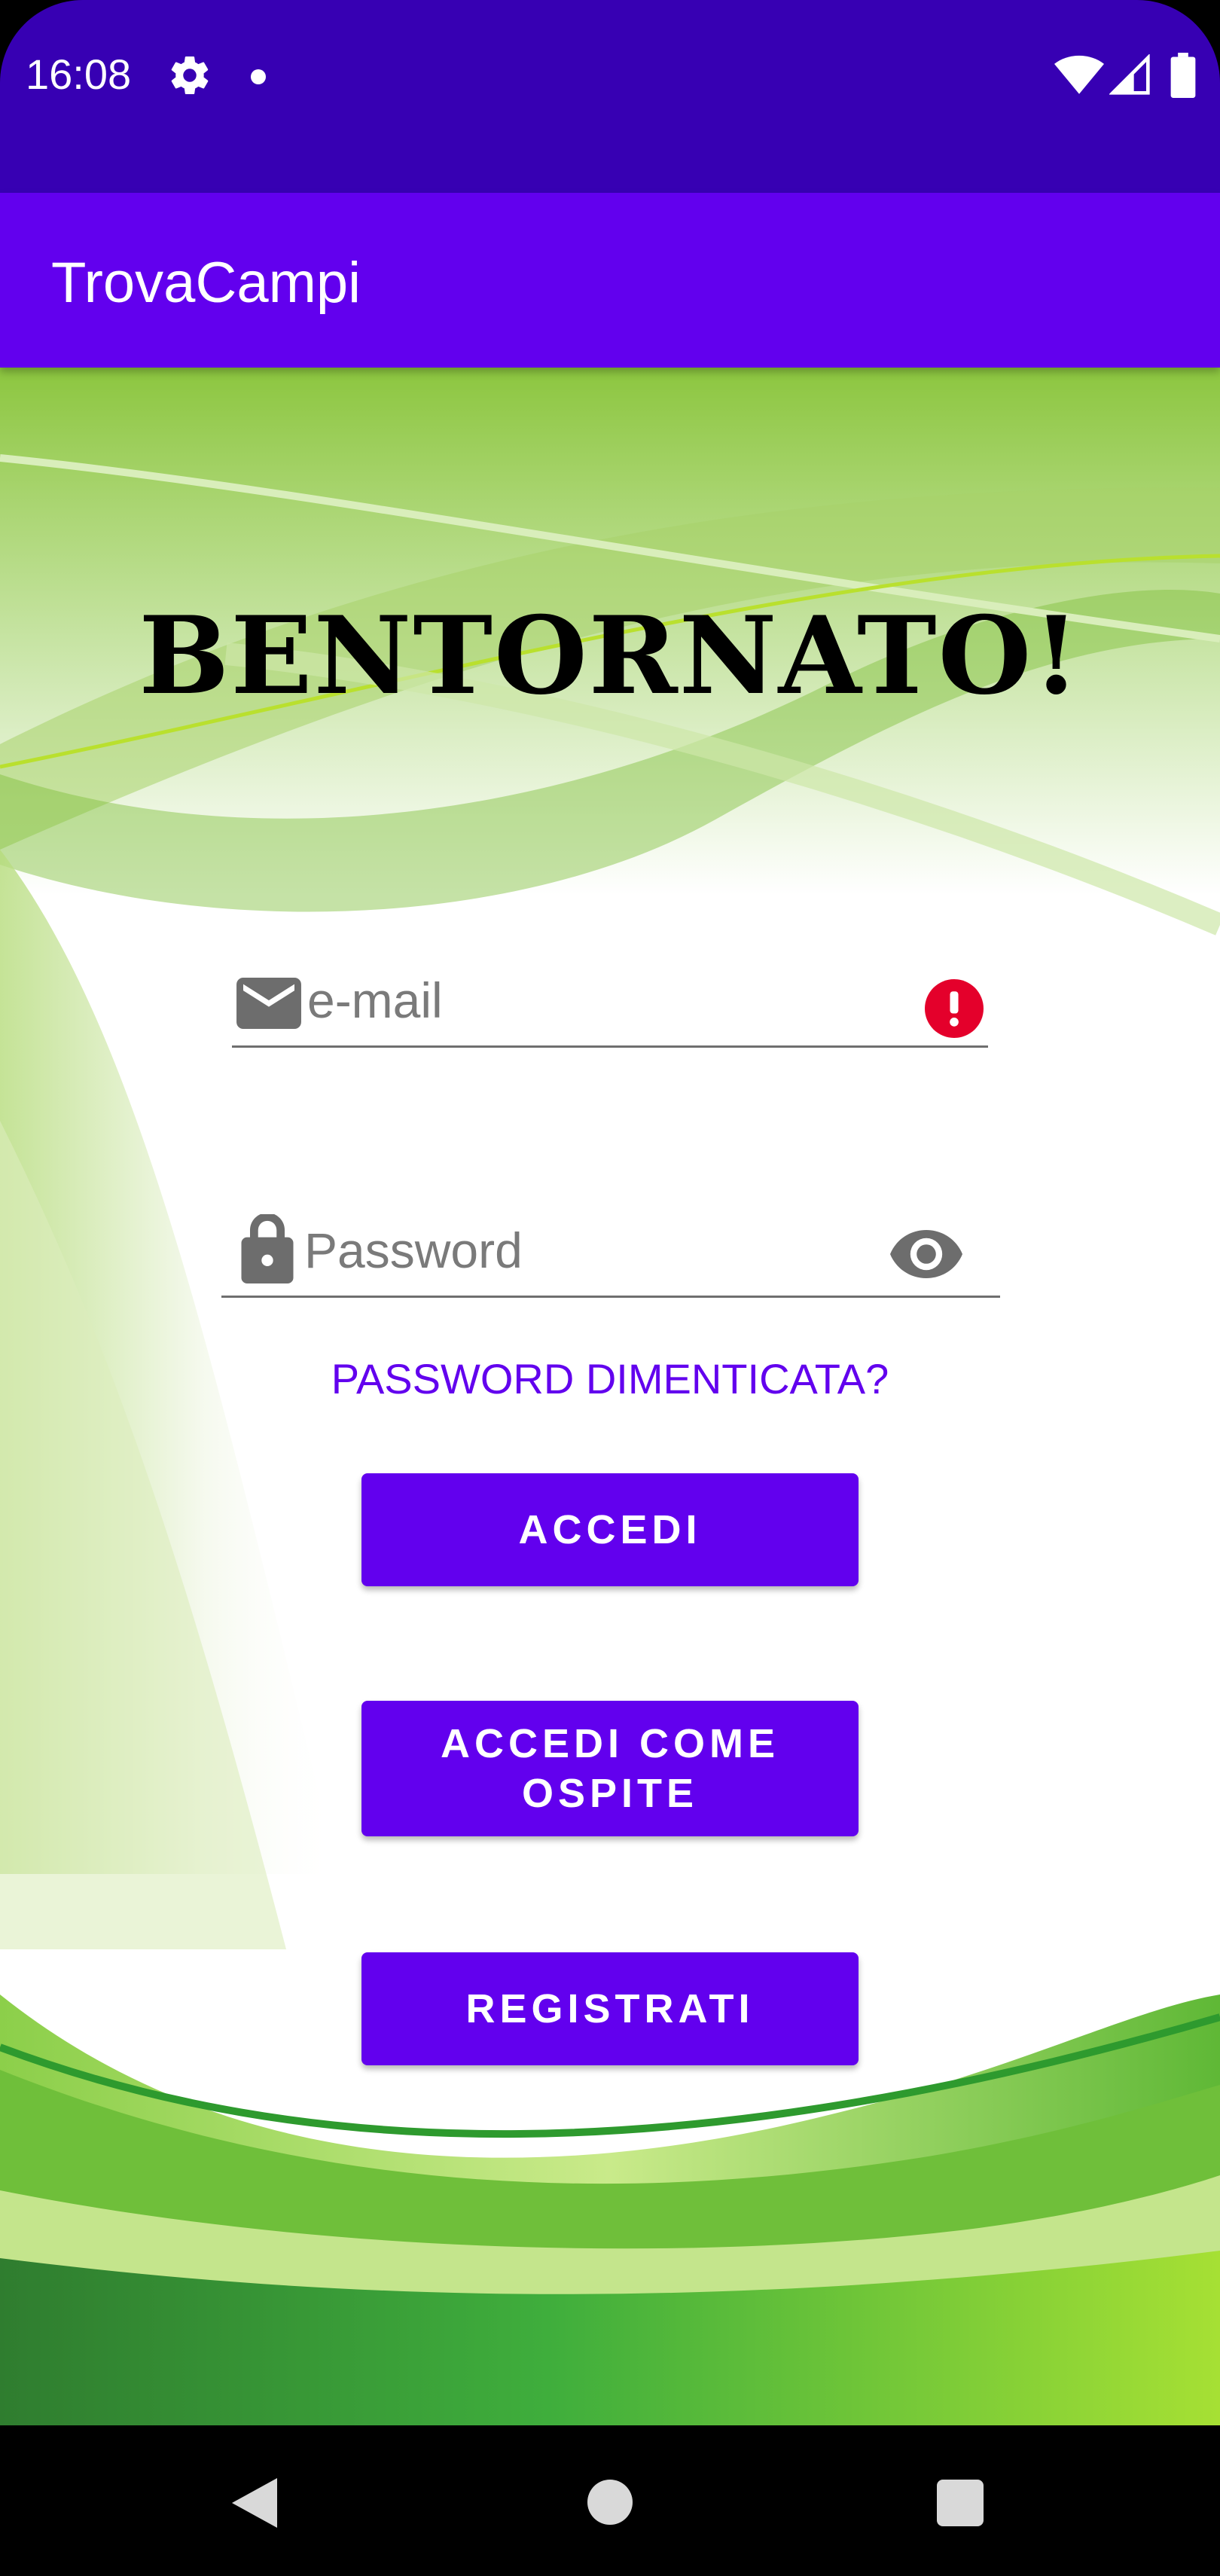  I want to click on guest-login-button: ACCEDI COME OSPITE, so click(610, 1769).